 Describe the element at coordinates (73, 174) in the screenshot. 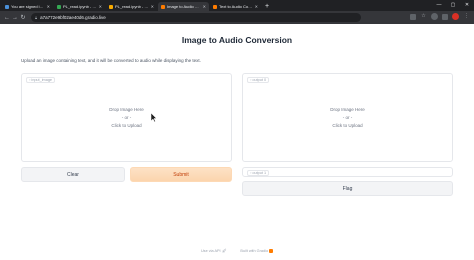

I see `clear-button: Clear` at that location.